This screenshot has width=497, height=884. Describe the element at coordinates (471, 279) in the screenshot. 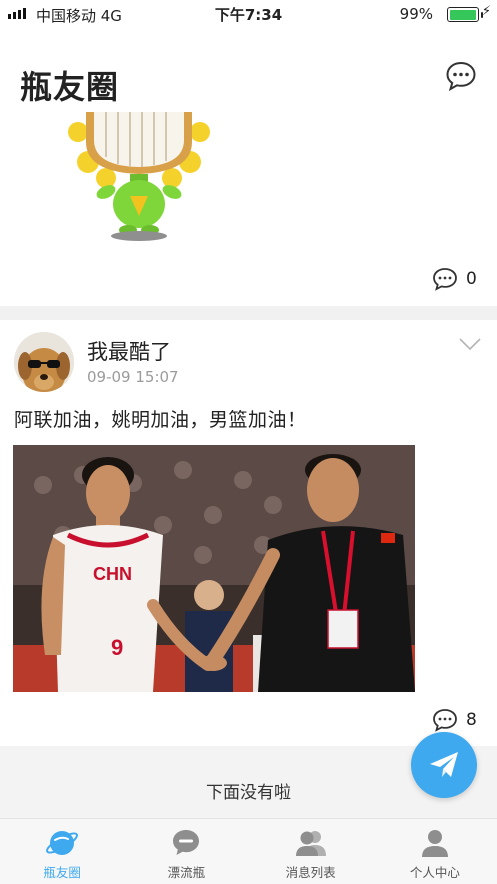

I see `comment-count: 0` at that location.